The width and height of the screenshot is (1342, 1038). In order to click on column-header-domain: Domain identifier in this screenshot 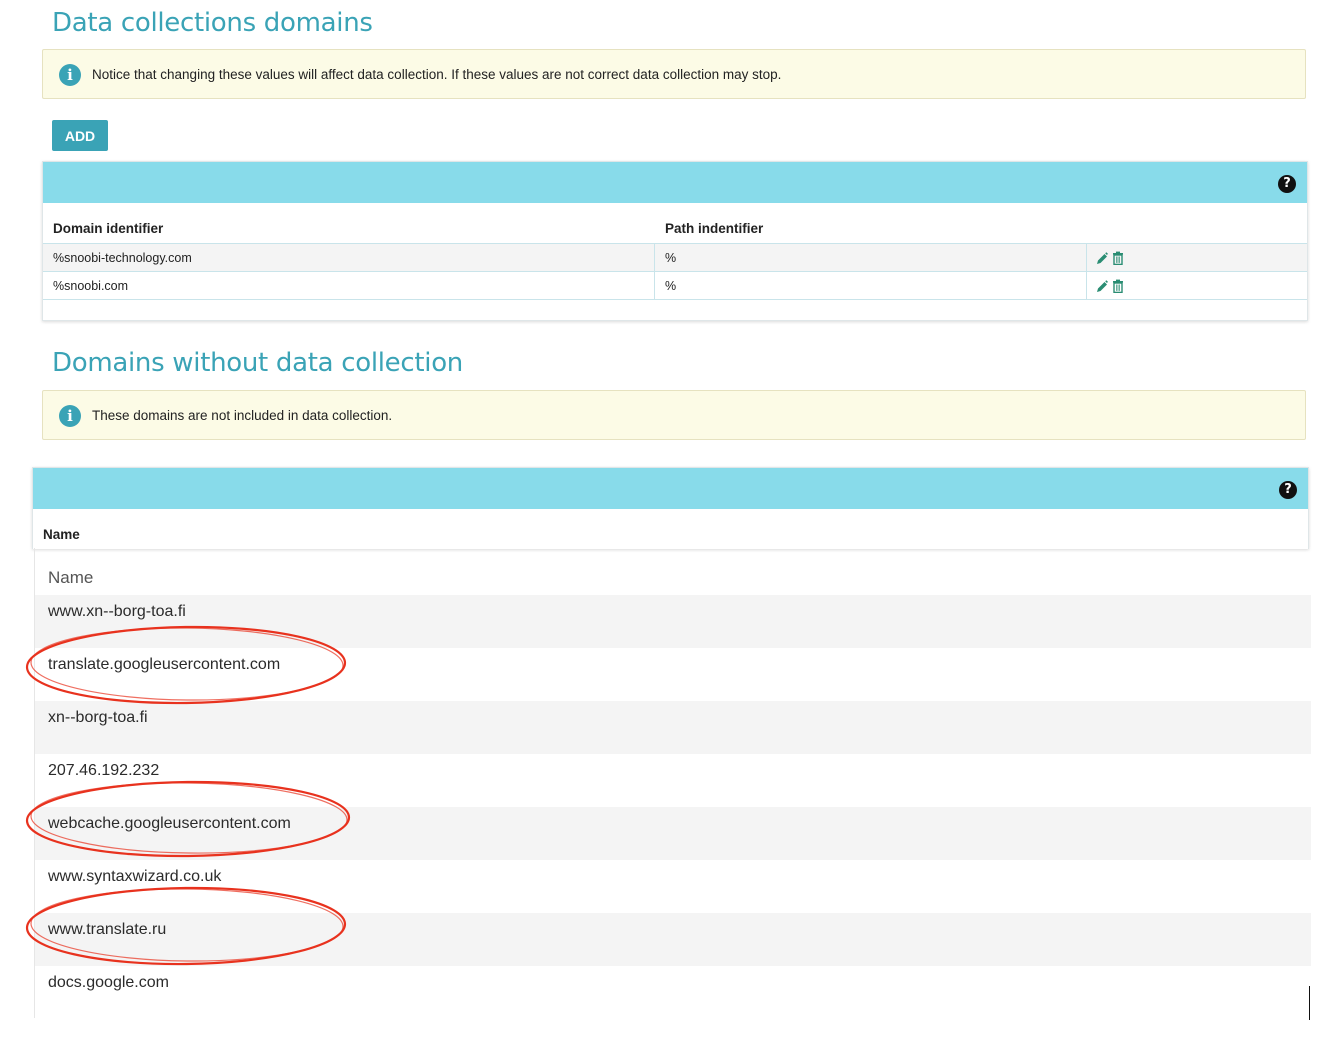, I will do `click(108, 228)`.